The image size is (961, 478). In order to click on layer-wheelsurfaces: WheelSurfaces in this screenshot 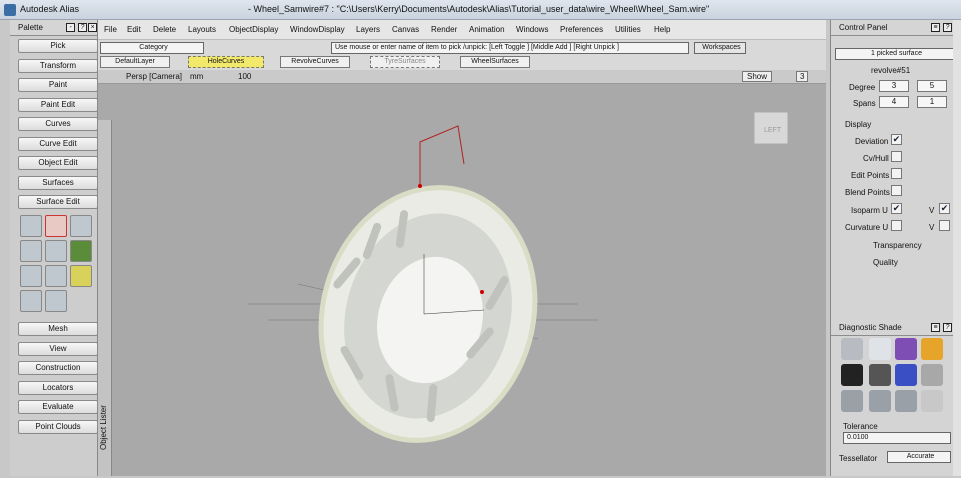, I will do `click(495, 62)`.